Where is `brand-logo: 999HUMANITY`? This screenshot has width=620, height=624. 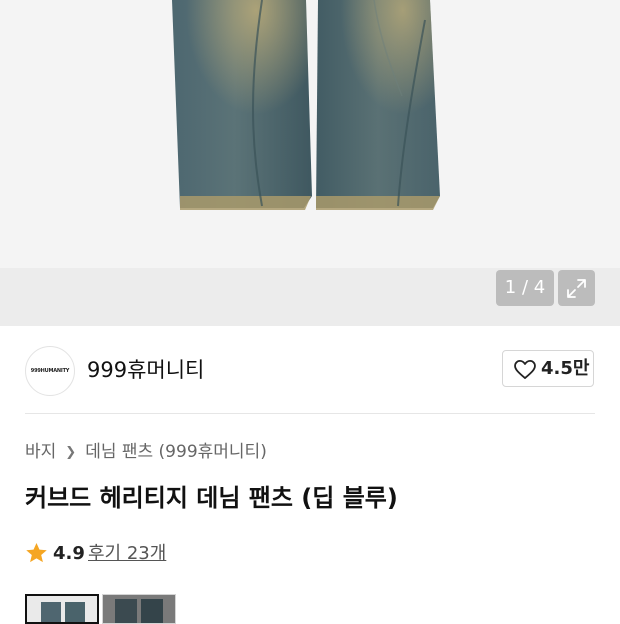 brand-logo: 999HUMANITY is located at coordinates (50, 371).